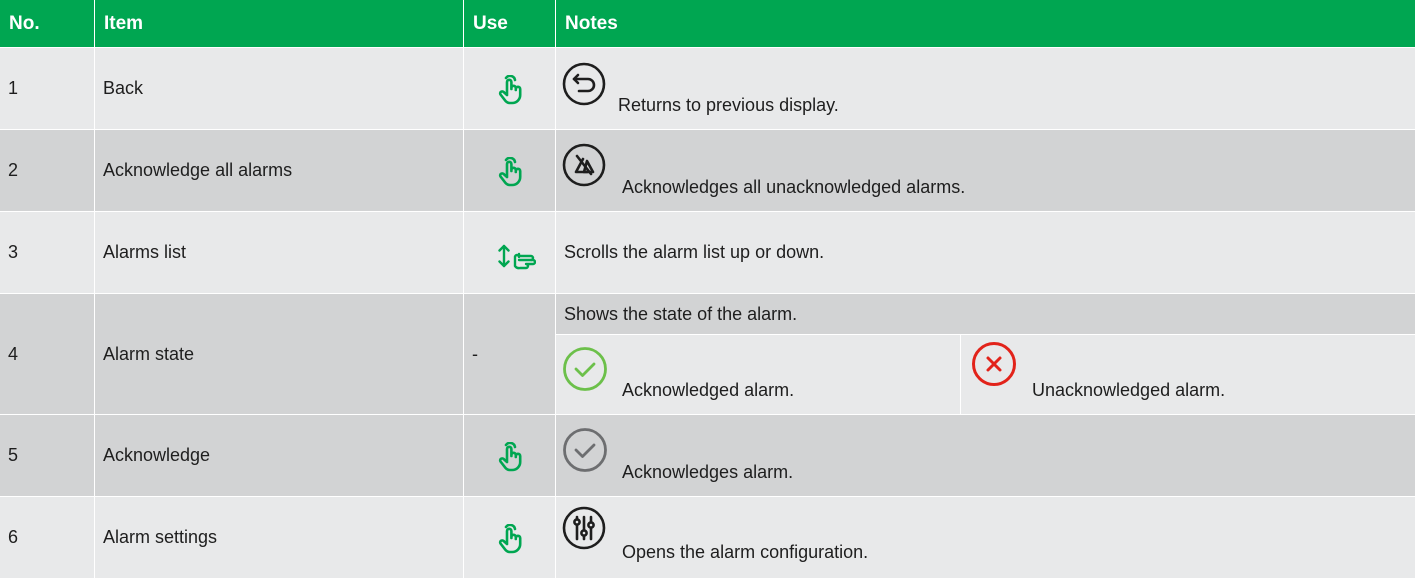 The height and width of the screenshot is (578, 1415). What do you see at coordinates (994, 364) in the screenshot?
I see `red-x-icon` at bounding box center [994, 364].